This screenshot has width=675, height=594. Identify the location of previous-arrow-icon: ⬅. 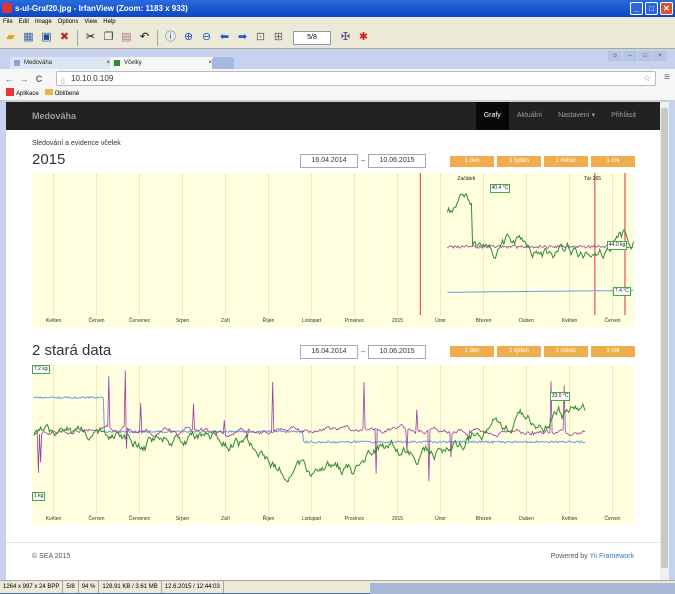
(224, 37).